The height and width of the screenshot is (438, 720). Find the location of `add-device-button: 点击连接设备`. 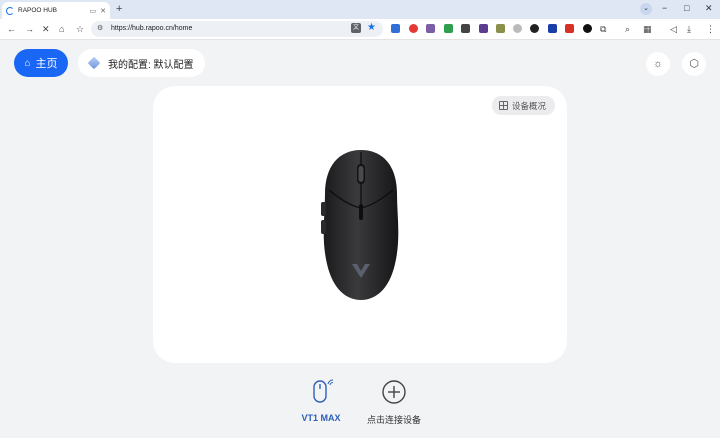

add-device-button: 点击连接设备 is located at coordinates (394, 402).